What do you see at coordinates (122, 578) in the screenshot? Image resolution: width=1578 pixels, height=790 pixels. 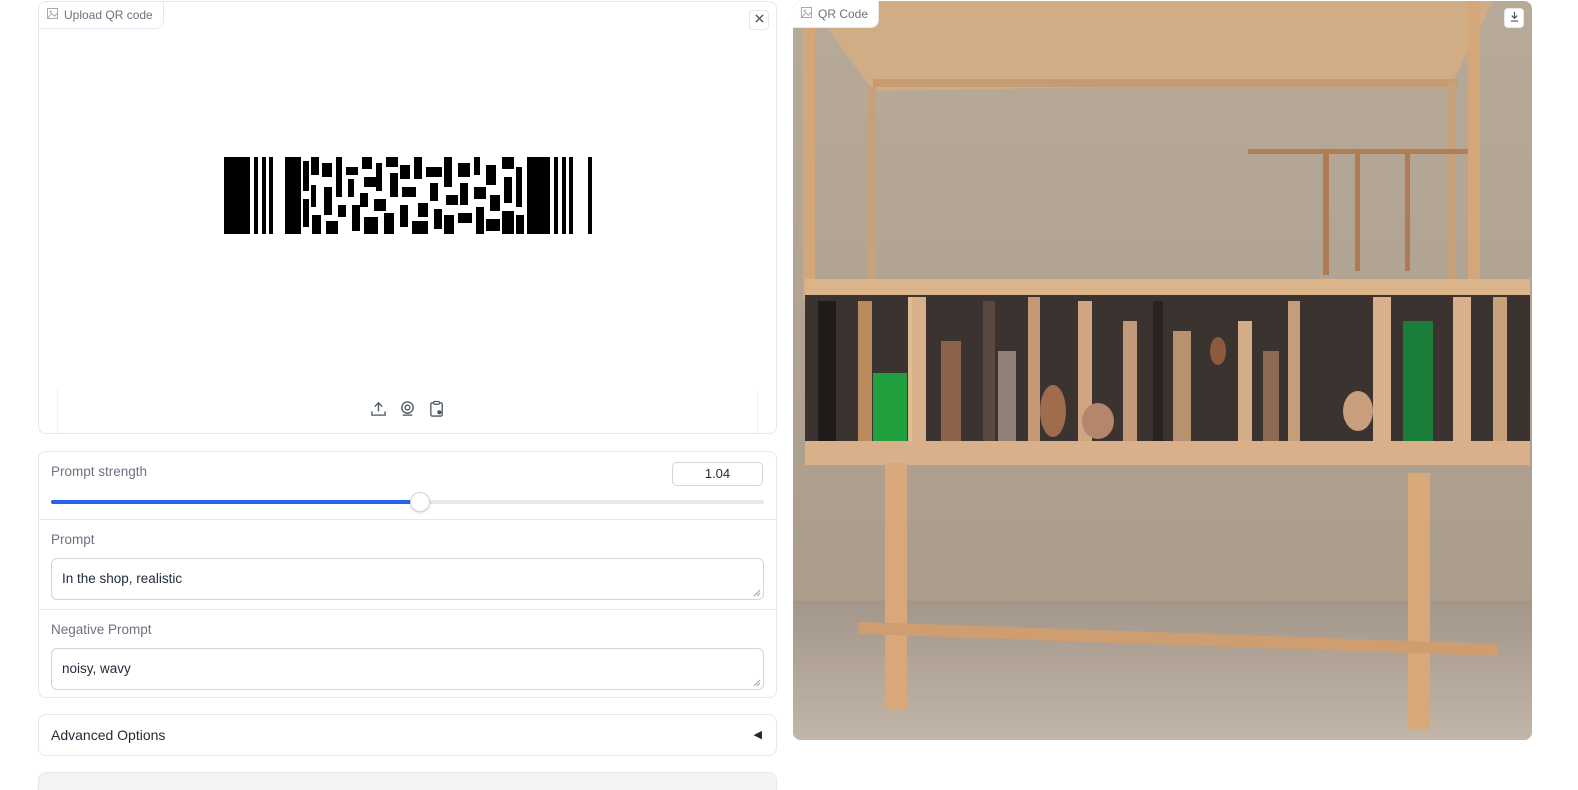 I see `prompt-value: In the shop, realistic` at bounding box center [122, 578].